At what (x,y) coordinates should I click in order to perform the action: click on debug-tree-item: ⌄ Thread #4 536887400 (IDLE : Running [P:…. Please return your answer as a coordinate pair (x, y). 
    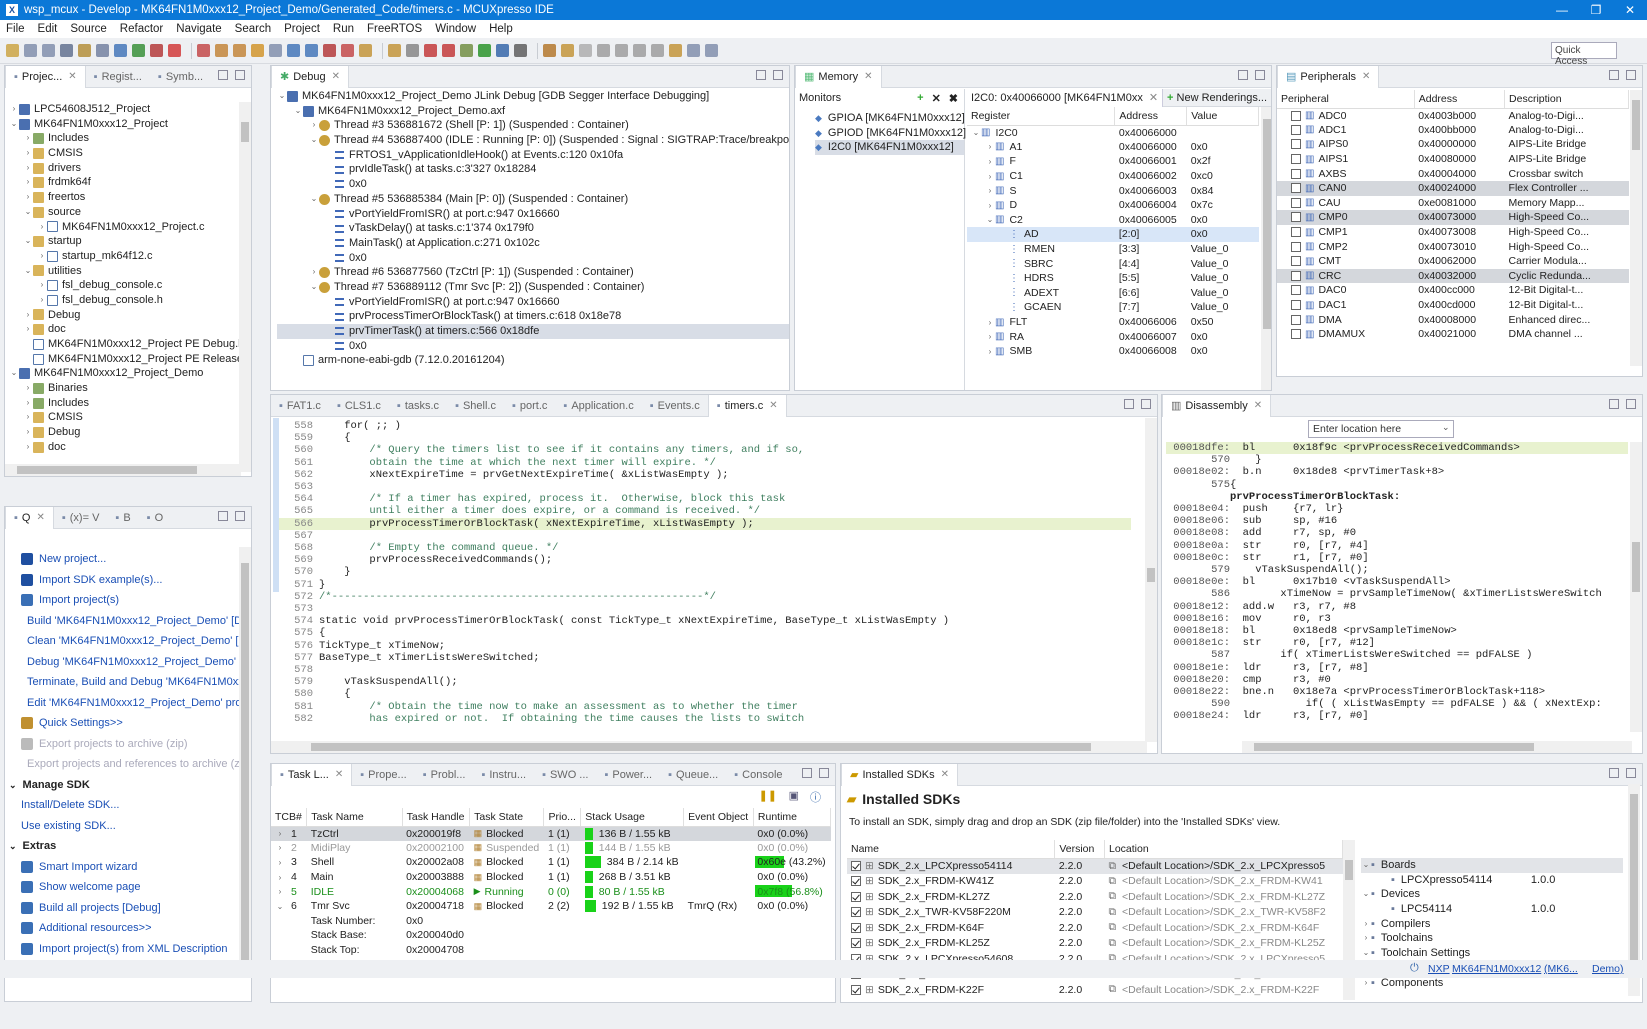
    Looking at the image, I should click on (533, 140).